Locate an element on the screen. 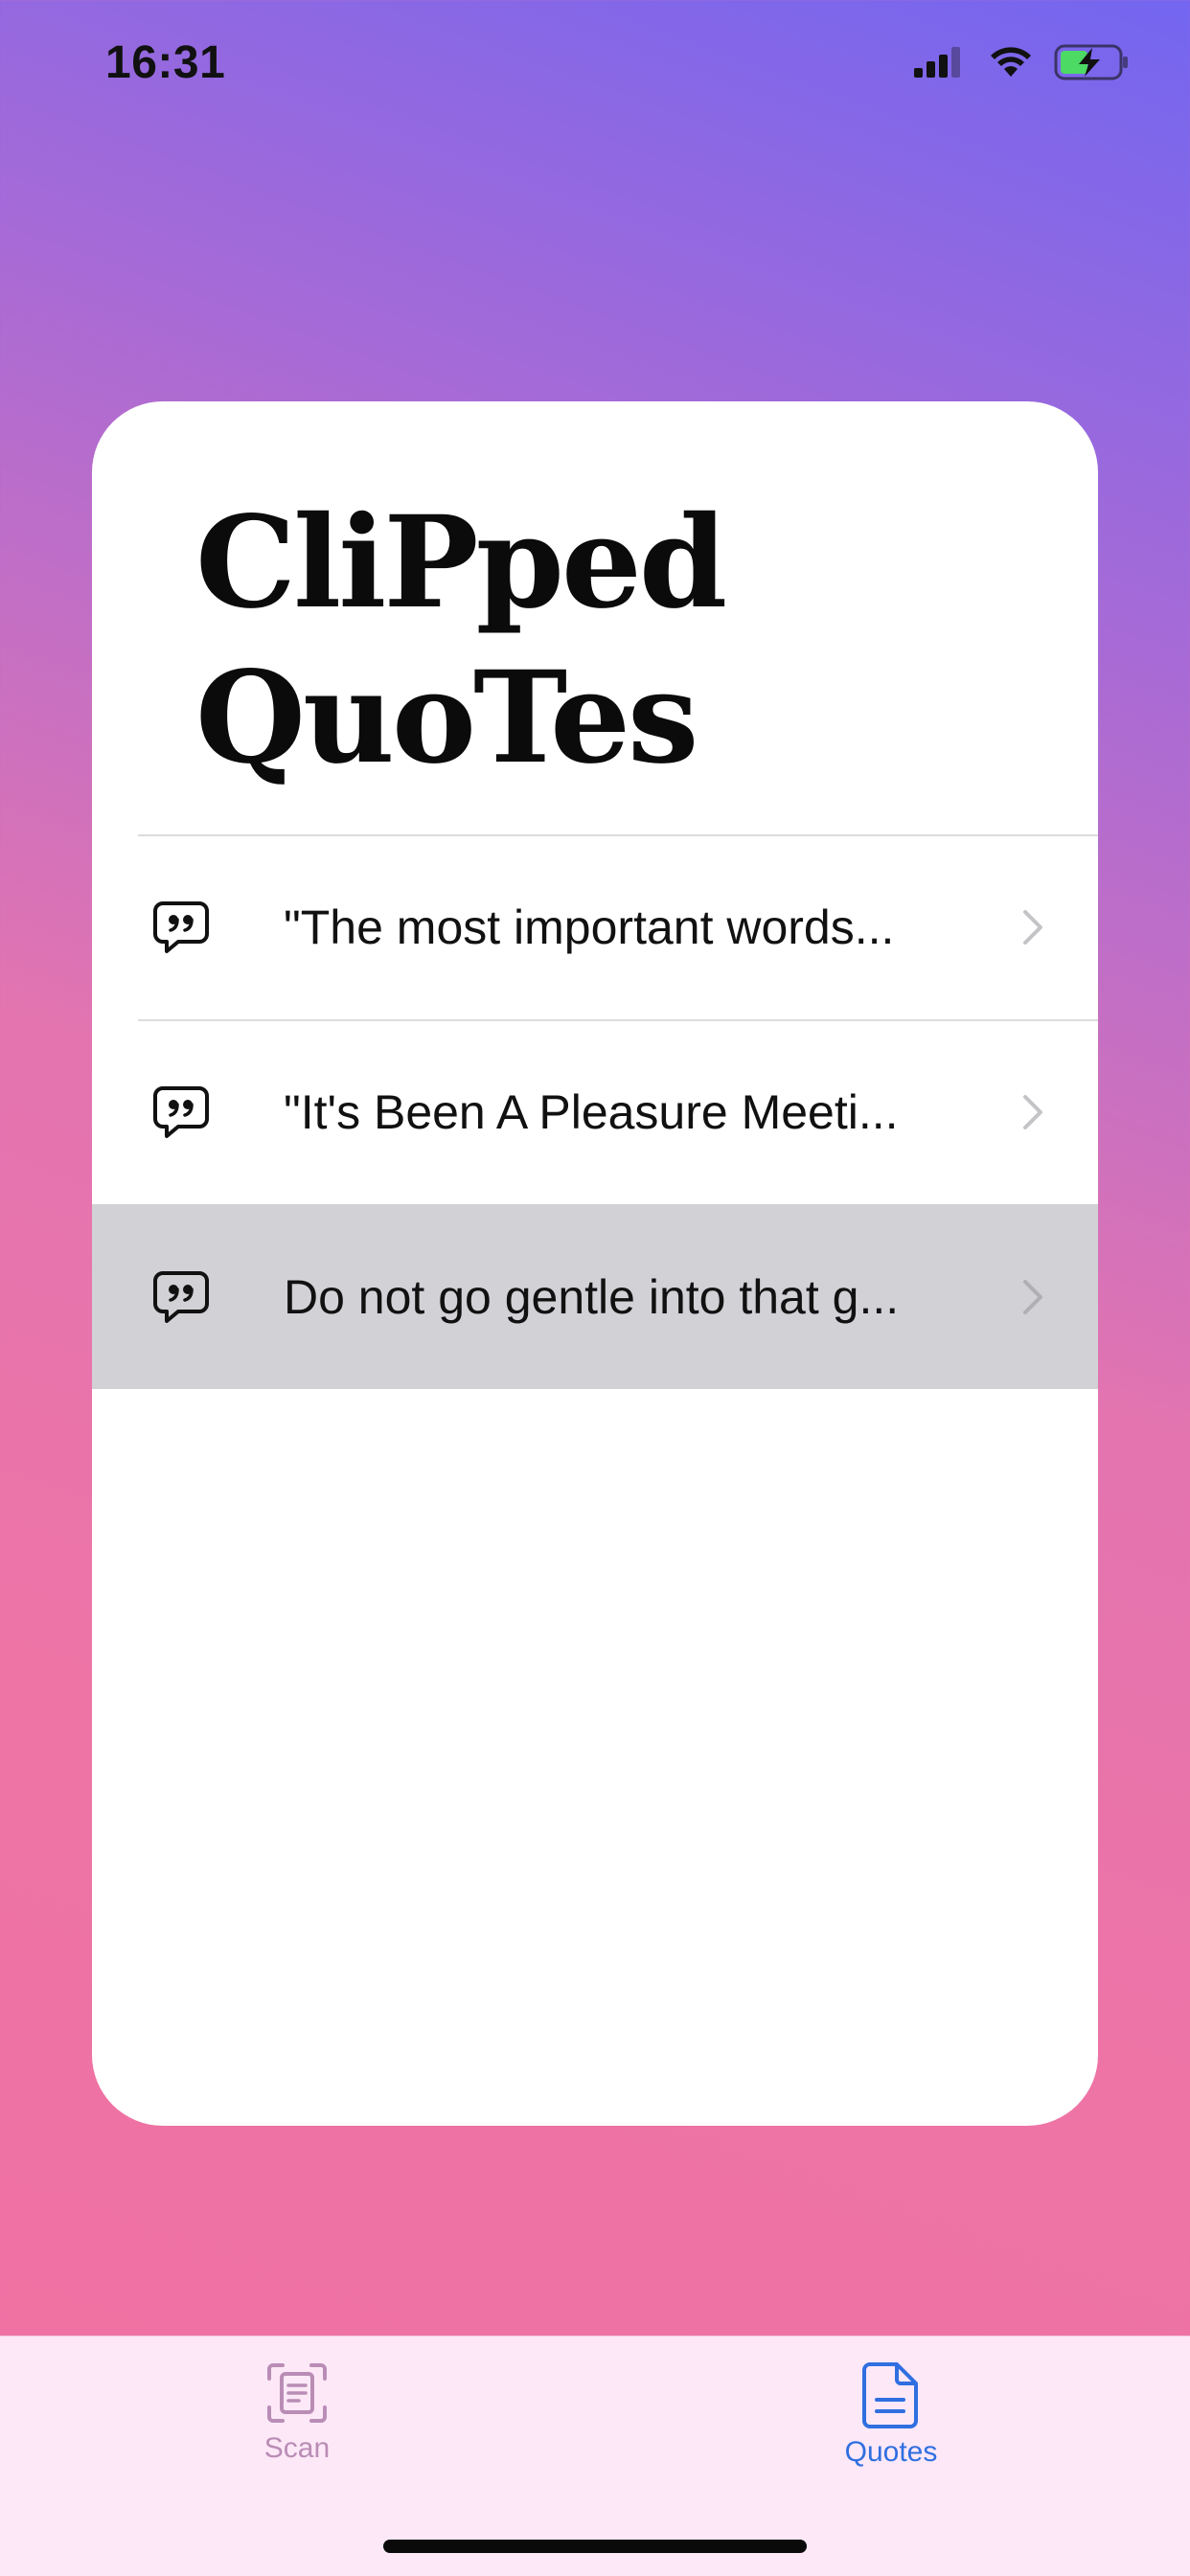  status-icons is located at coordinates (1022, 62).